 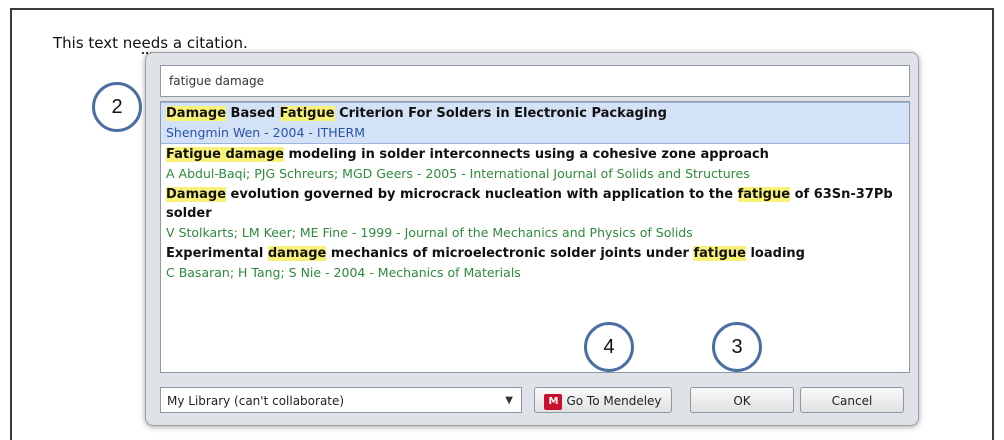 I want to click on search-term-highlight: Fatigue, so click(x=307, y=113).